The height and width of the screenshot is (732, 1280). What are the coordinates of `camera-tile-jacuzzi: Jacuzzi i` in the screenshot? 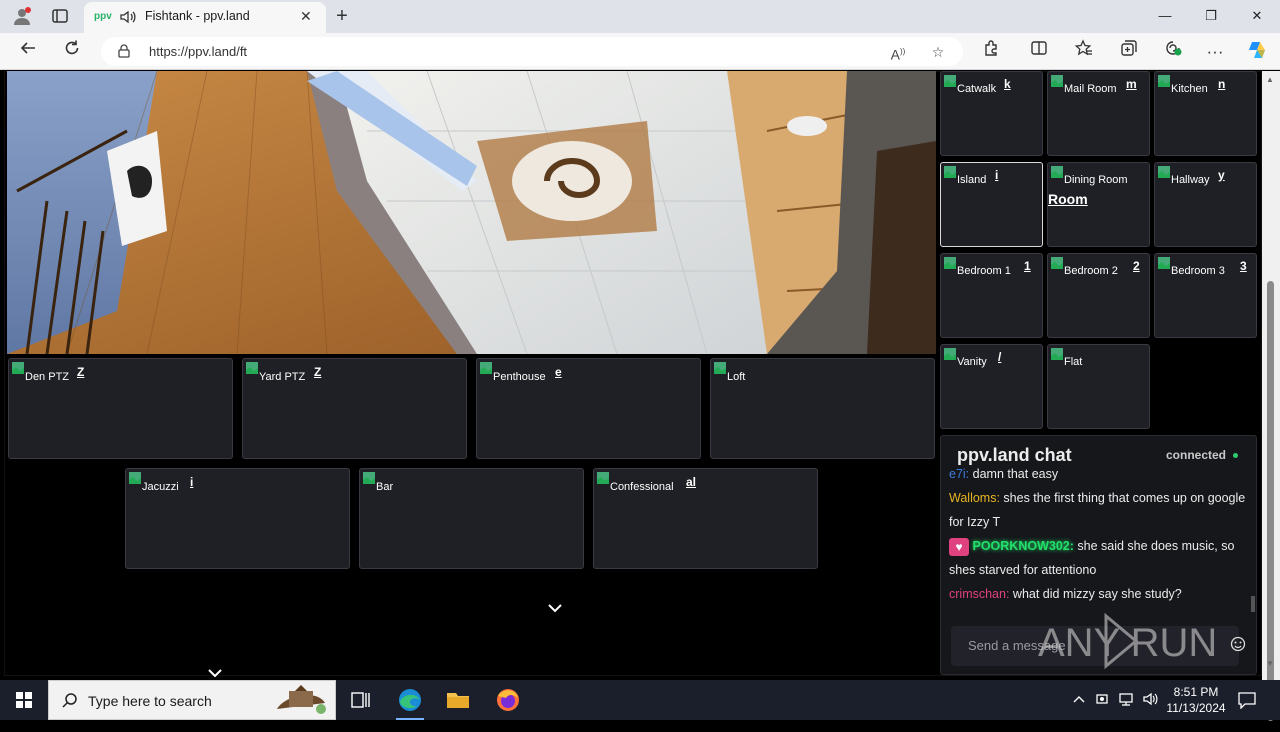 It's located at (237, 518).